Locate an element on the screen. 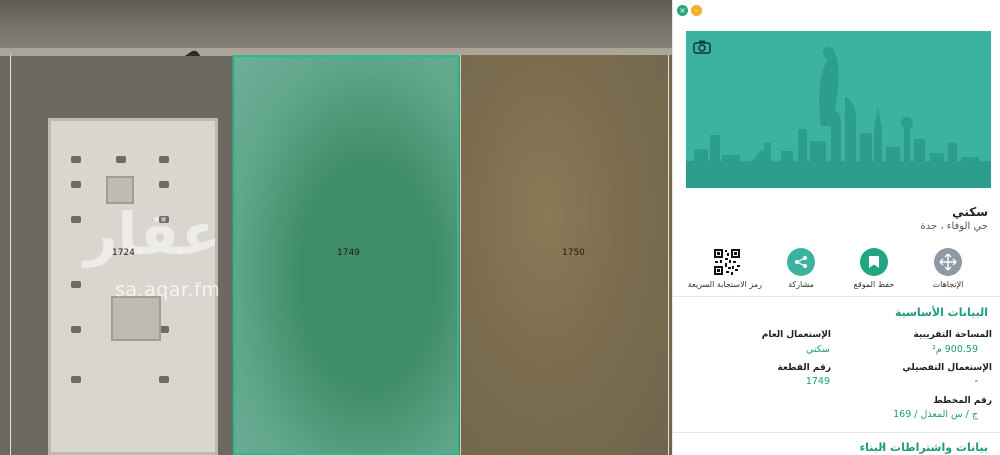 Image resolution: width=1000 pixels, height=455 pixels. plot-label-1724: 1724 is located at coordinates (123, 253).